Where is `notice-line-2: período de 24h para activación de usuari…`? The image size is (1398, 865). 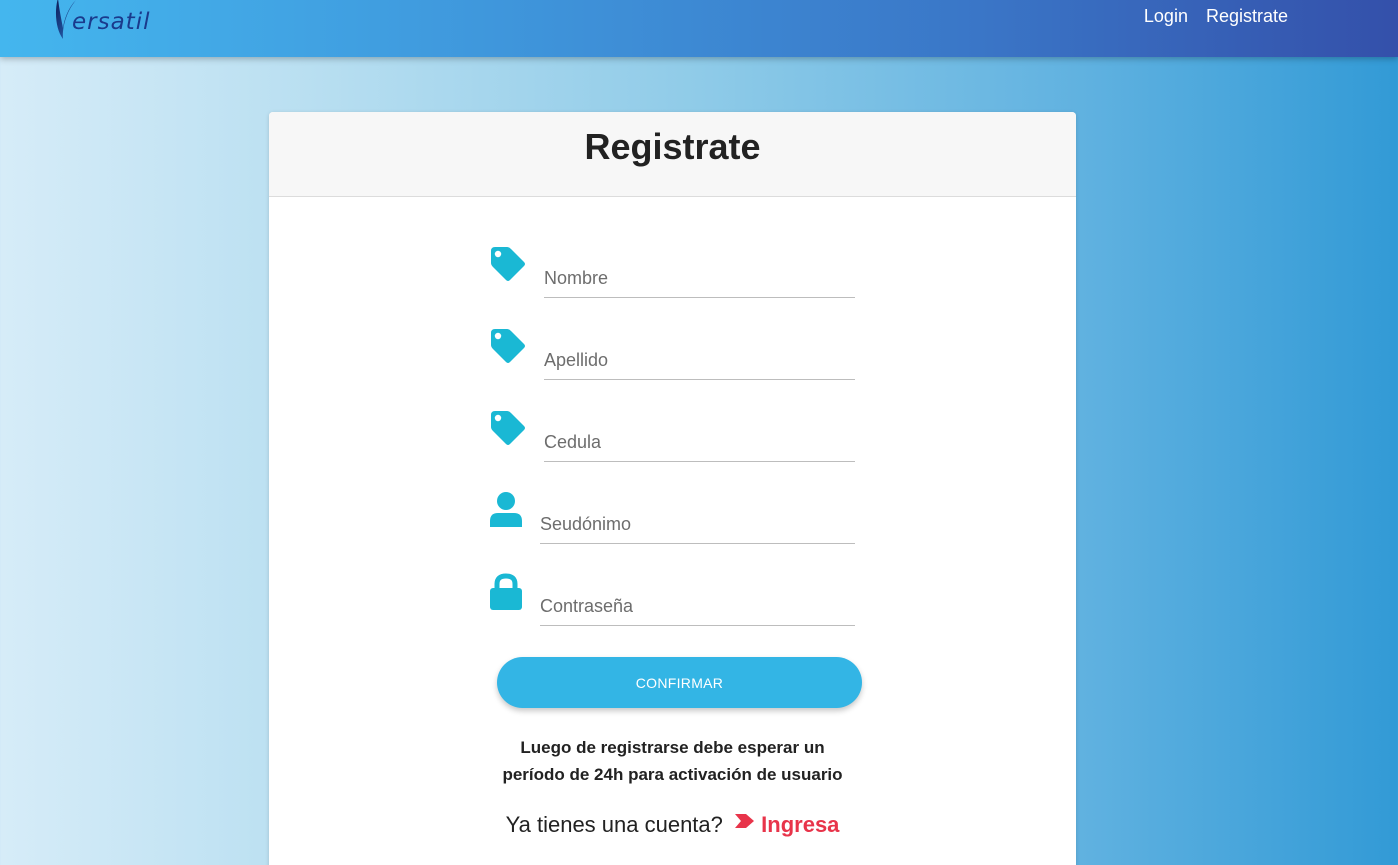
notice-line-2: período de 24h para activación de usuari… is located at coordinates (672, 774).